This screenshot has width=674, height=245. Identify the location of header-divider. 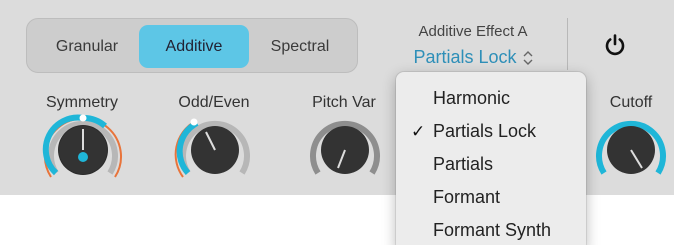
(567, 44).